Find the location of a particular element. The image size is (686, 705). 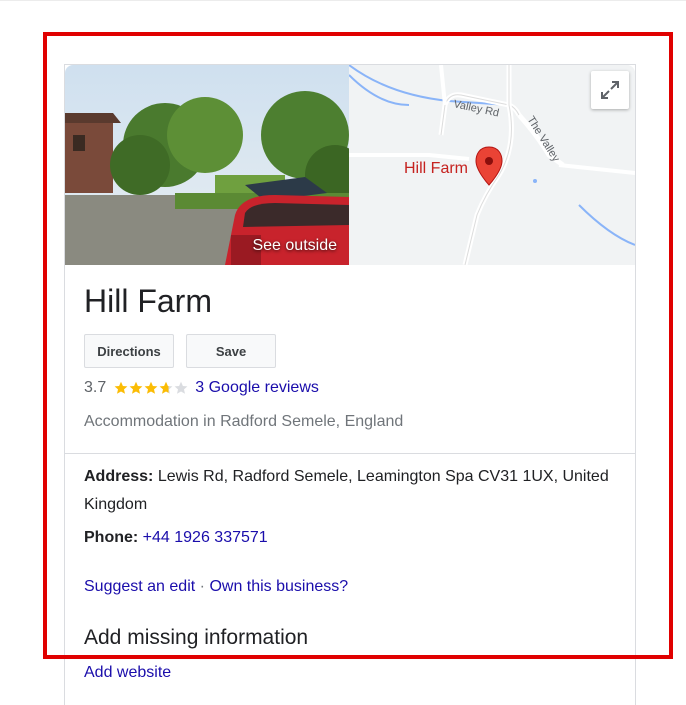

add-missing-heading: Add missing information is located at coordinates (196, 637).